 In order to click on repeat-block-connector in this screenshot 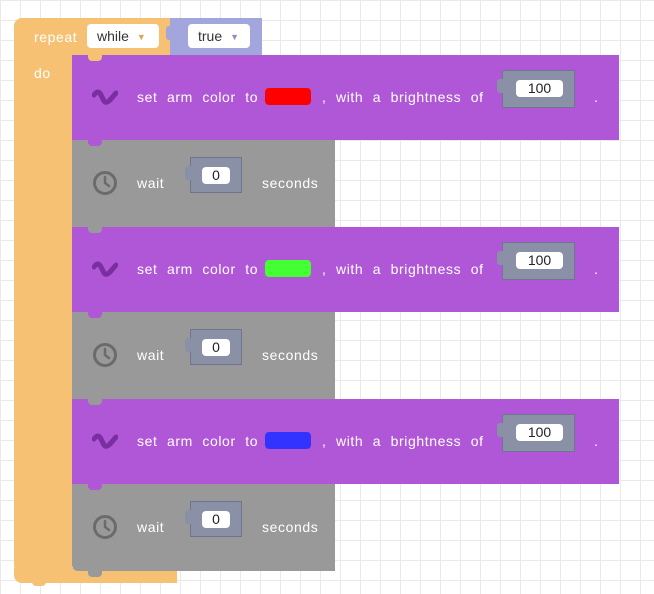, I will do `click(39, 582)`.